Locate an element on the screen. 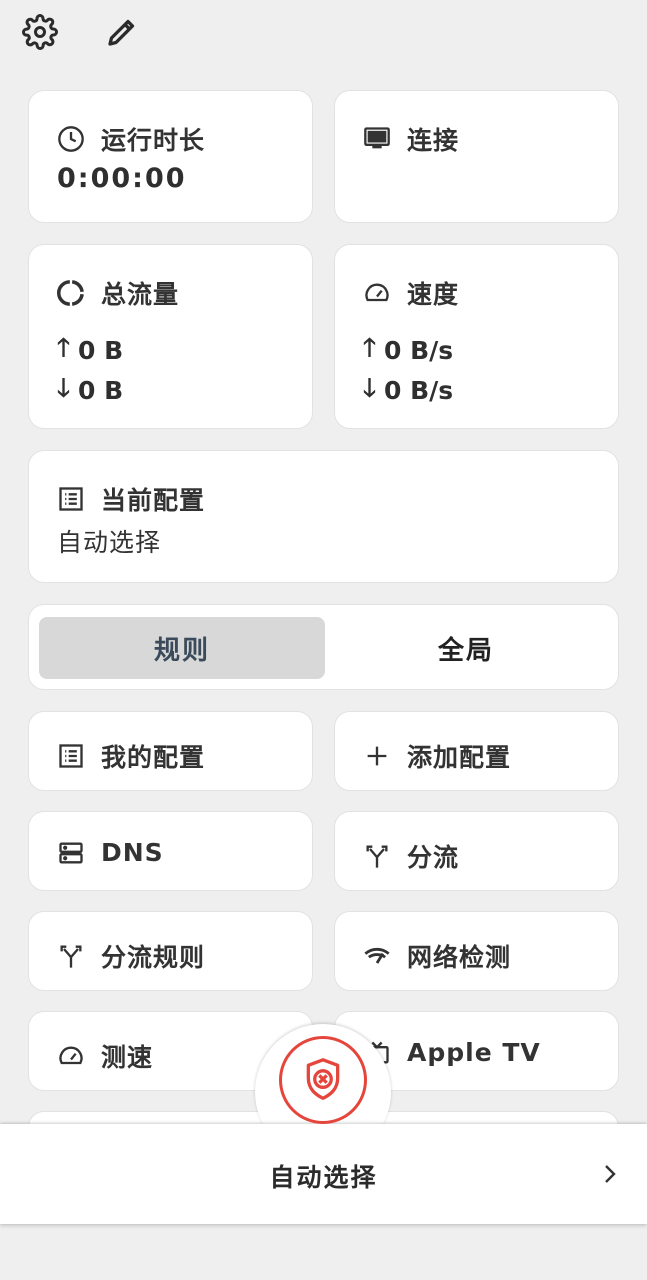  split-rules-label: 分流规则 is located at coordinates (153, 957).